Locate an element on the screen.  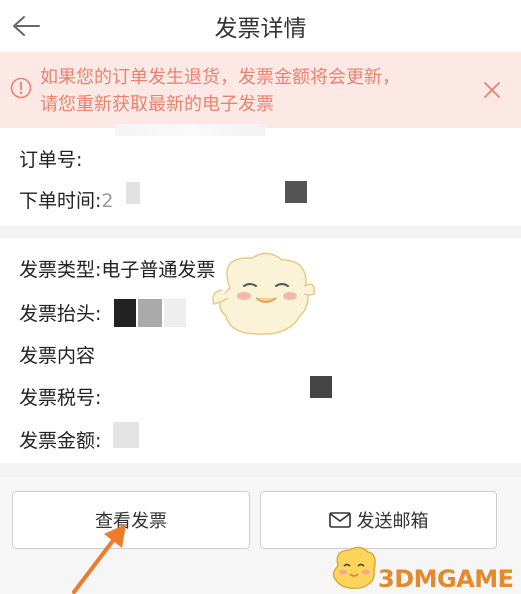
watermark-mascot-icon is located at coordinates (354, 567).